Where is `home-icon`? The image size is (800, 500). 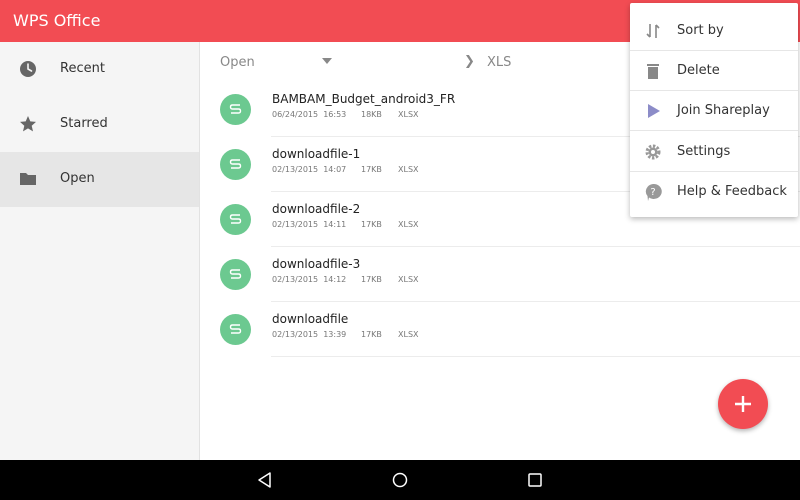
home-icon is located at coordinates (400, 480).